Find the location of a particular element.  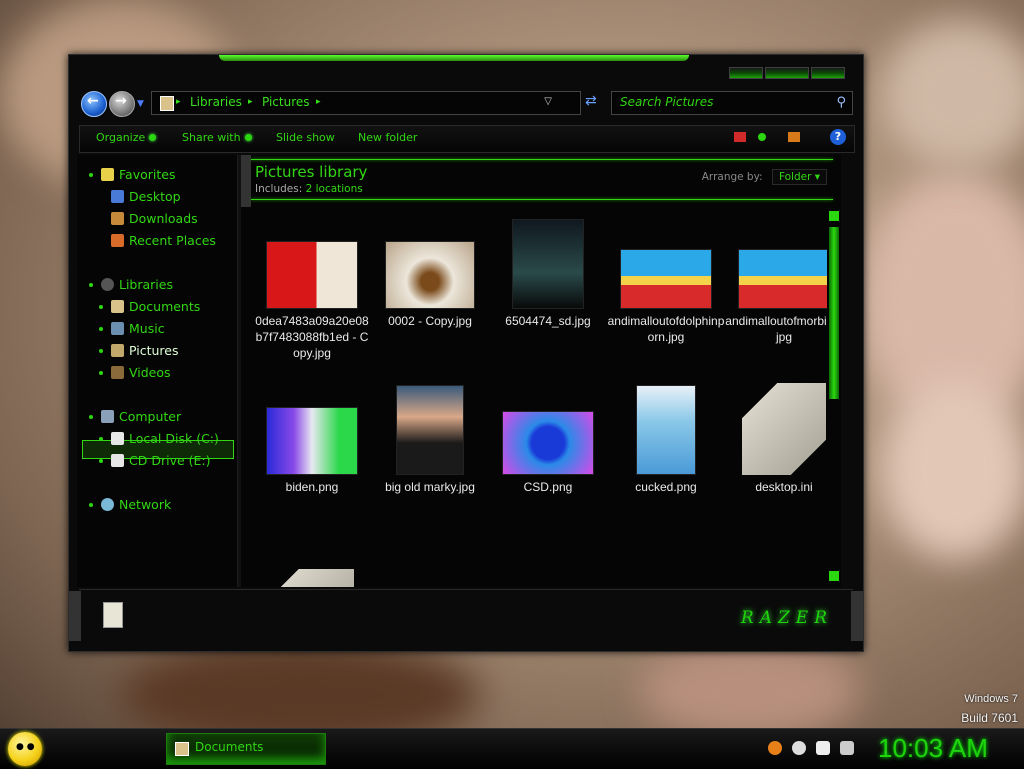

search-input: Search Pictures is located at coordinates (666, 102).